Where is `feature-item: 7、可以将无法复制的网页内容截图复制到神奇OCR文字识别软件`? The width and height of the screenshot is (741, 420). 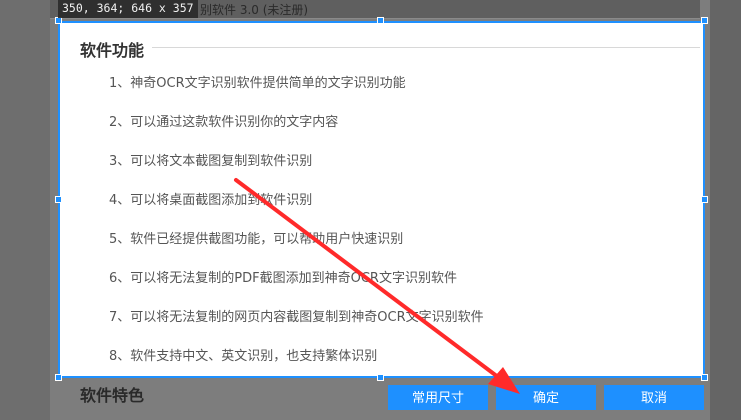
feature-item: 7、可以将无法复制的网页内容截图复制到神奇OCR文字识别软件 is located at coordinates (296, 317).